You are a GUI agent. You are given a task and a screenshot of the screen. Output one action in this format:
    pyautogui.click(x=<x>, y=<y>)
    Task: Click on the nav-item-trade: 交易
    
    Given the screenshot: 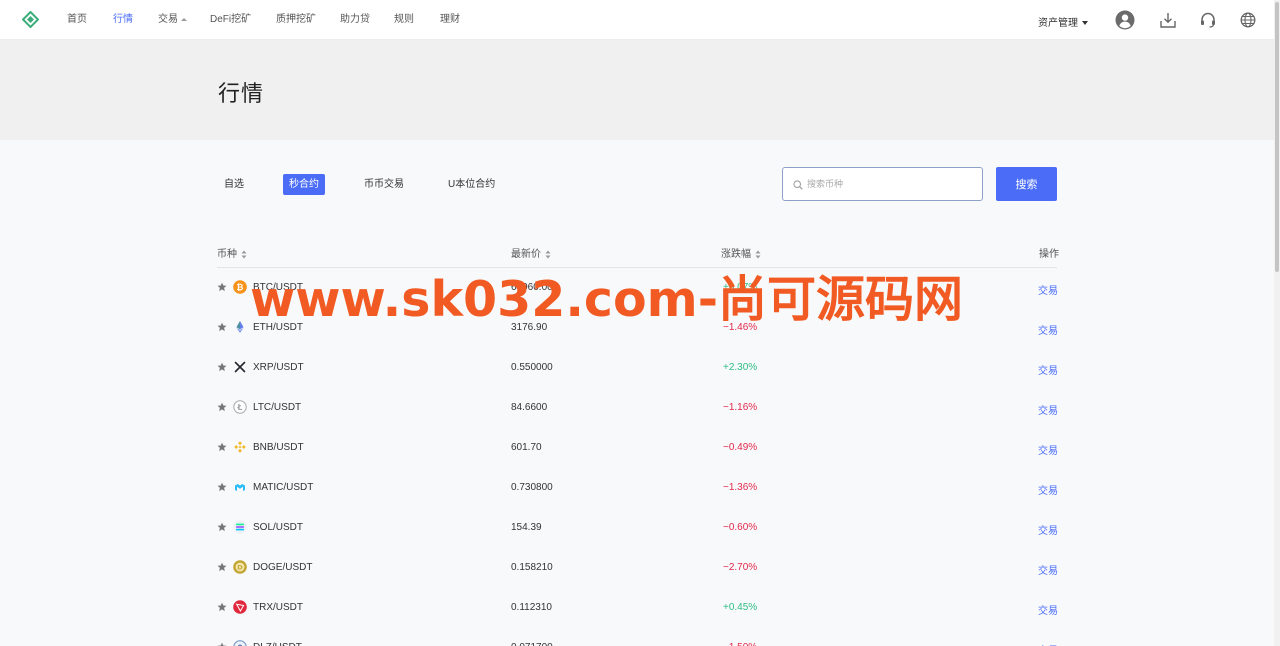 What is the action you would take?
    pyautogui.click(x=172, y=20)
    